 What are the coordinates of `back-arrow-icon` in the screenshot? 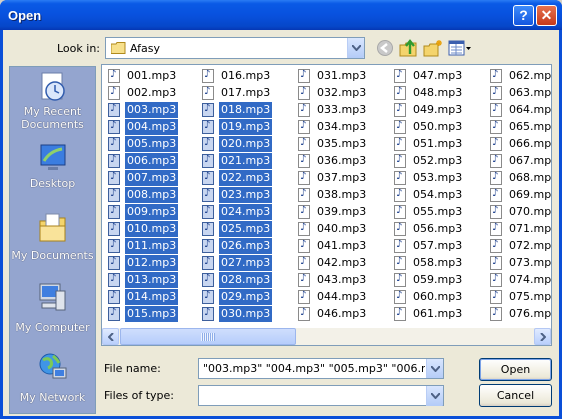 It's located at (385, 48).